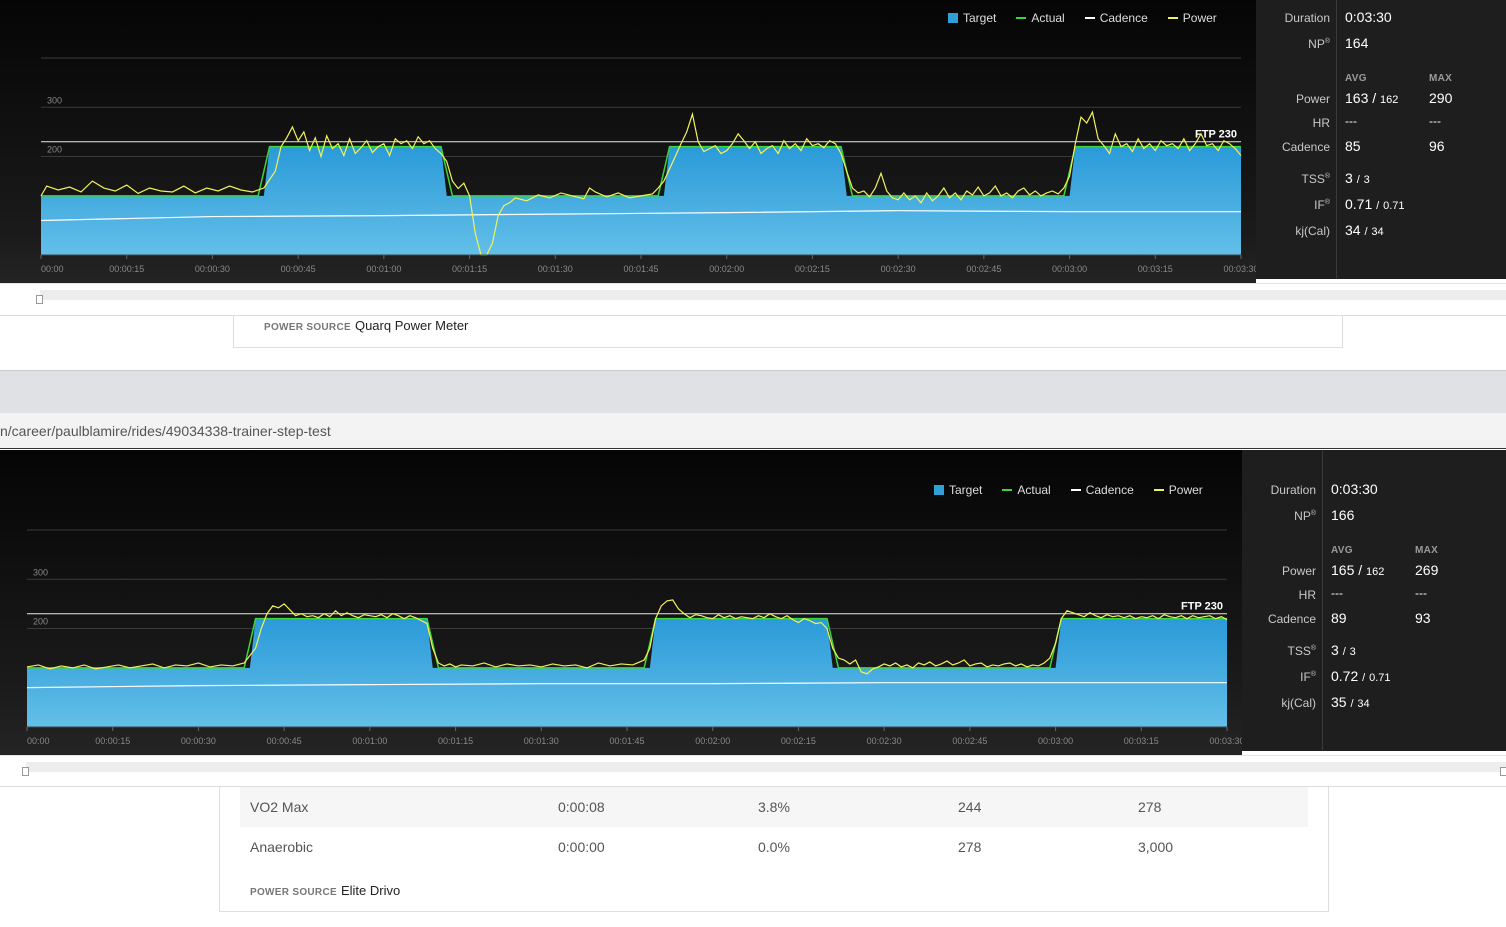 The width and height of the screenshot is (1506, 927). Describe the element at coordinates (1437, 146) in the screenshot. I see `cadence-max-value: 96` at that location.